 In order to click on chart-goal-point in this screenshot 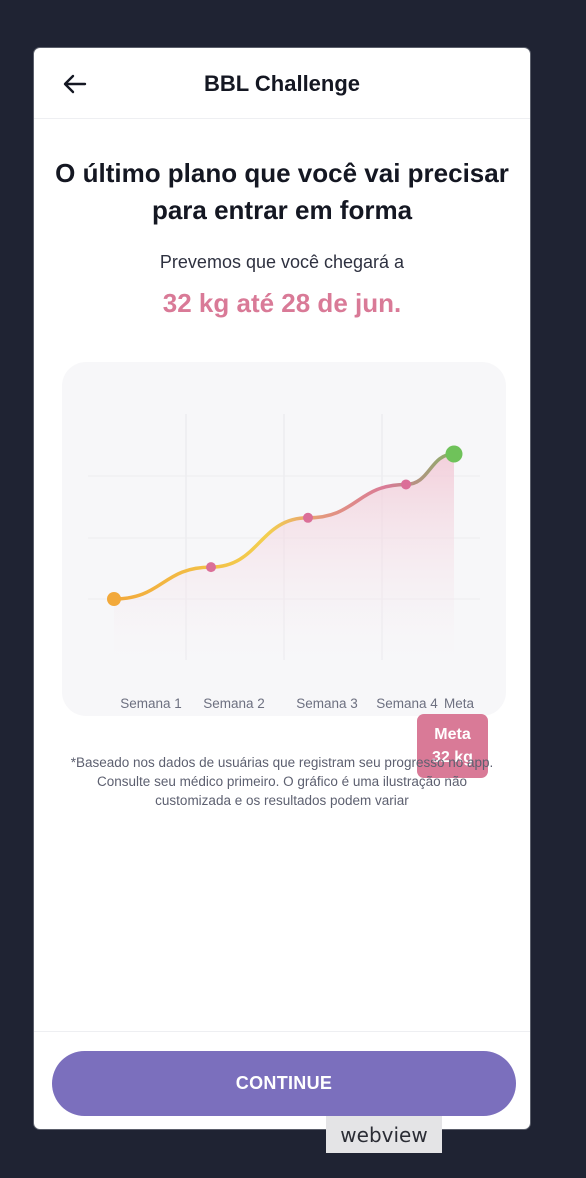, I will do `click(454, 454)`.